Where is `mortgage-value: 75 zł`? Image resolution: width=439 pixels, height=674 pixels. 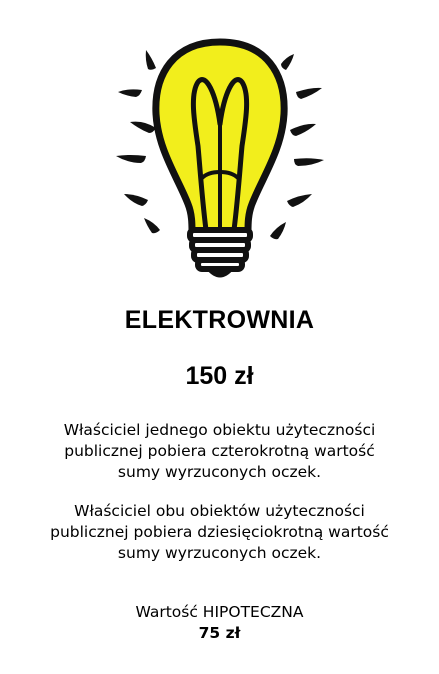 mortgage-value: 75 zł is located at coordinates (219, 633).